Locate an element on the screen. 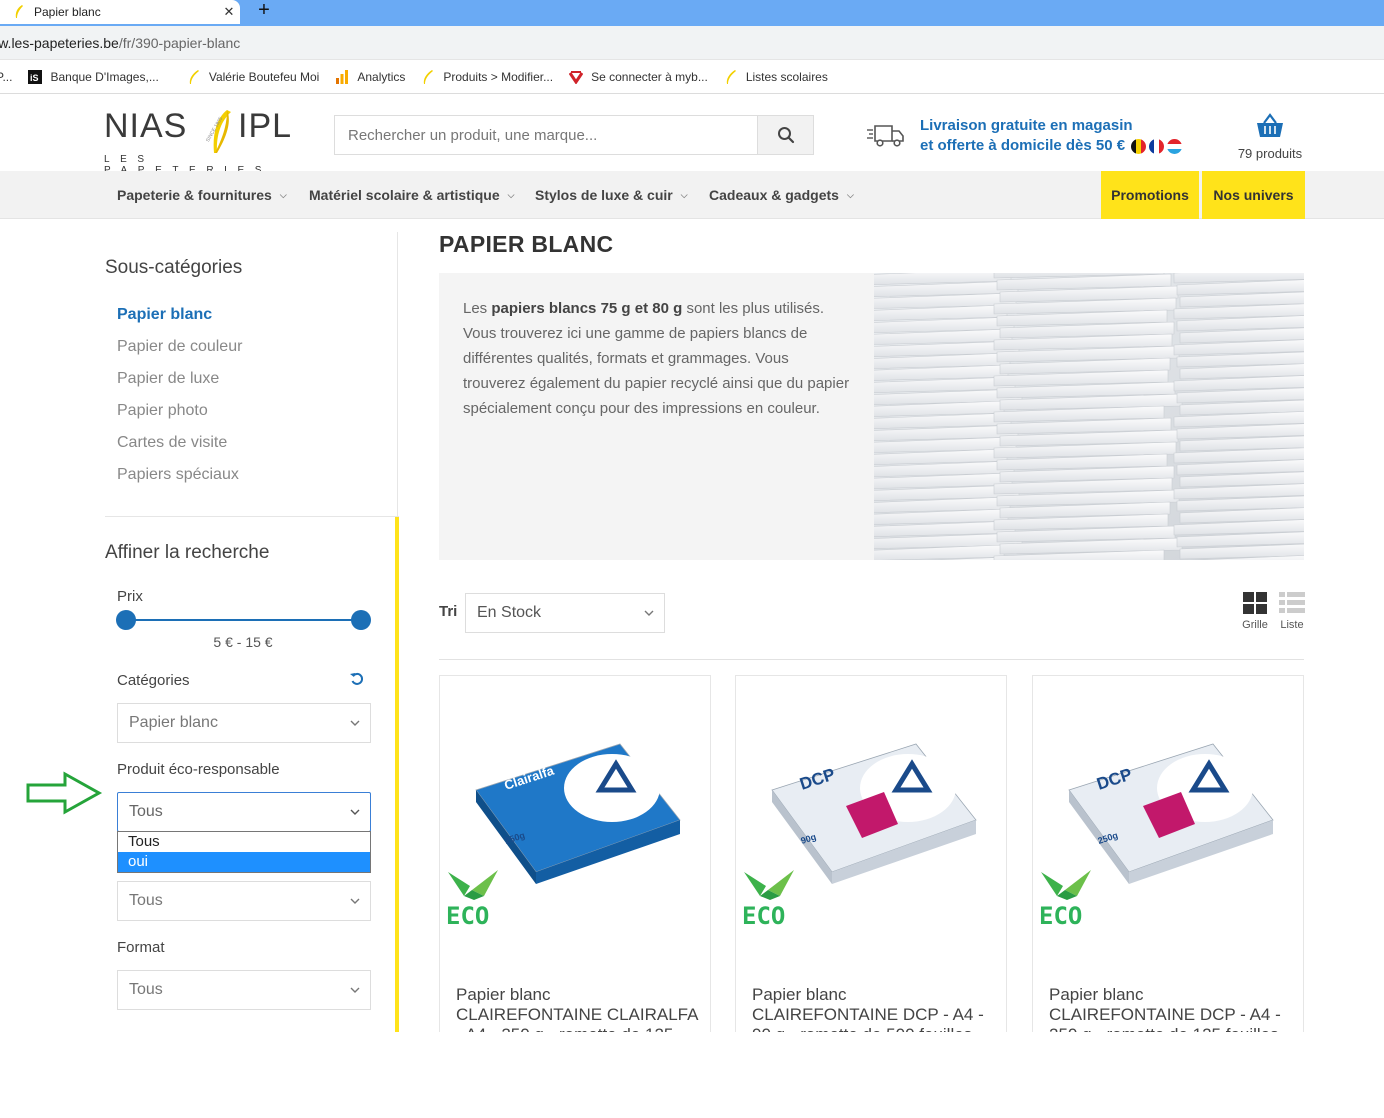  viewport-bottom is located at coordinates (692, 1075).